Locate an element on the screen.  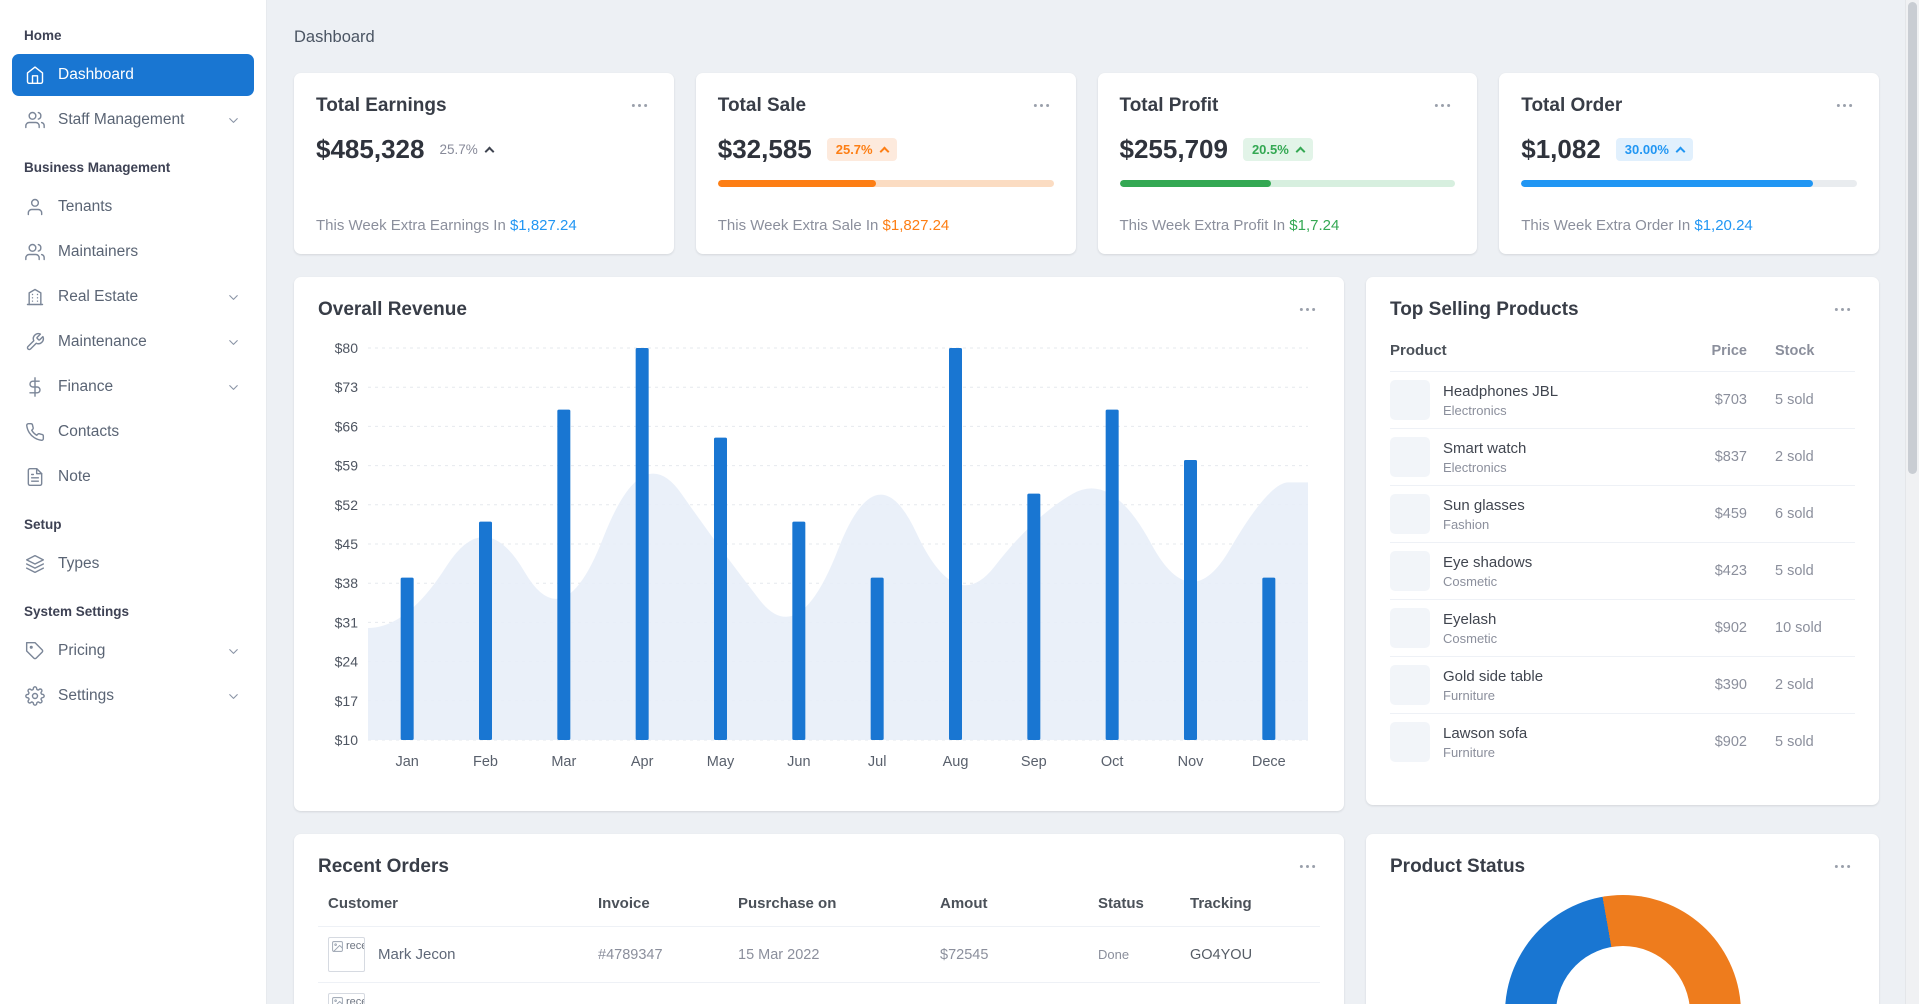
svg-text: $24 is located at coordinates (347, 662).